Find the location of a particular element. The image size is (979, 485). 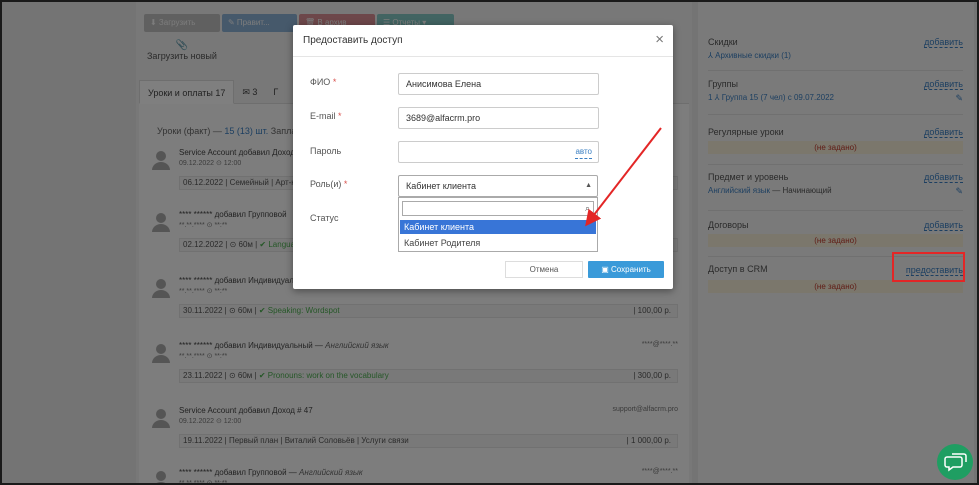

annotation-arrow is located at coordinates (623, 177).